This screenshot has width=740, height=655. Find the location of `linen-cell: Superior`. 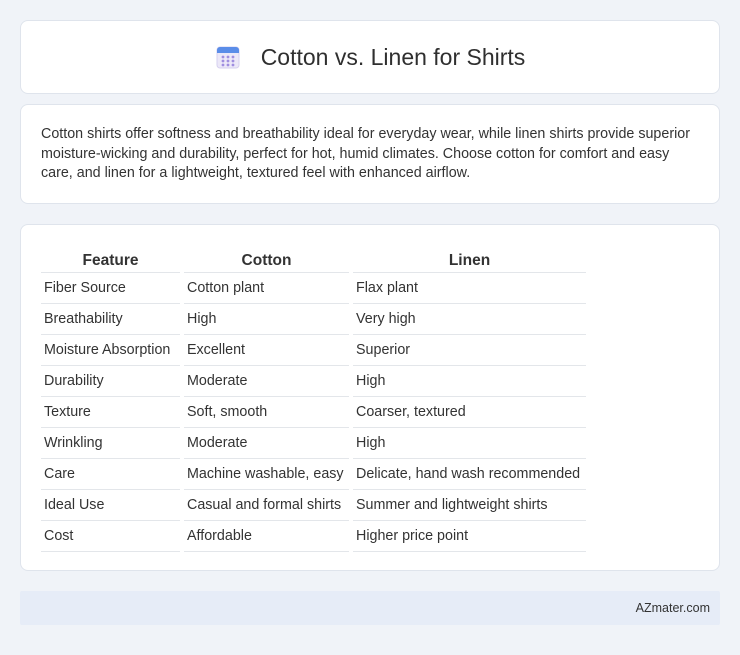

linen-cell: Superior is located at coordinates (469, 350).